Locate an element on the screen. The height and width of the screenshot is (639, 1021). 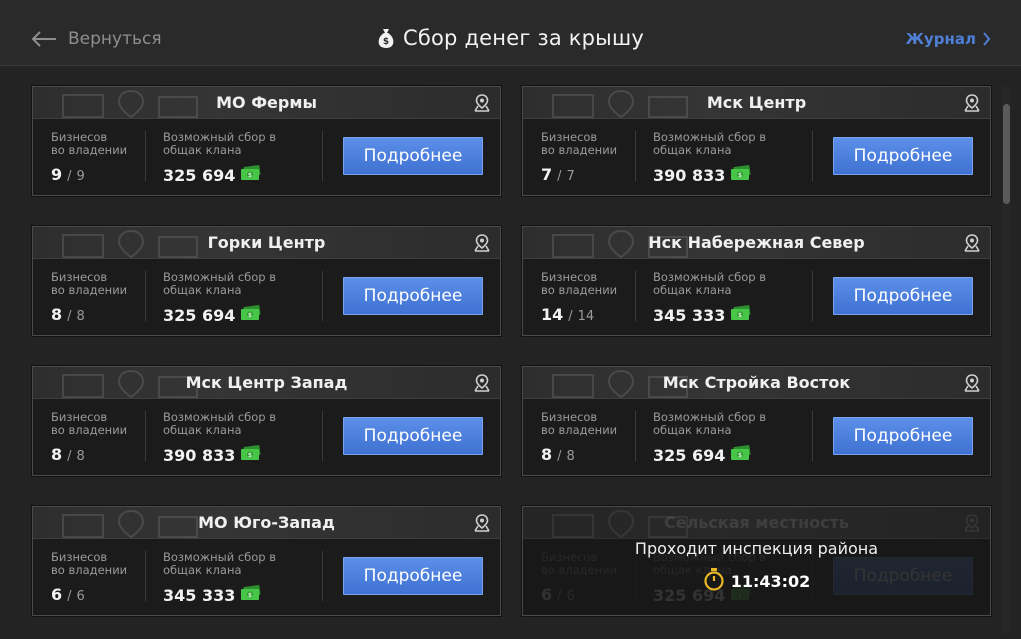
businesses-owned-stat: Бизнесов во владении 6 / 6 is located at coordinates (89, 578).